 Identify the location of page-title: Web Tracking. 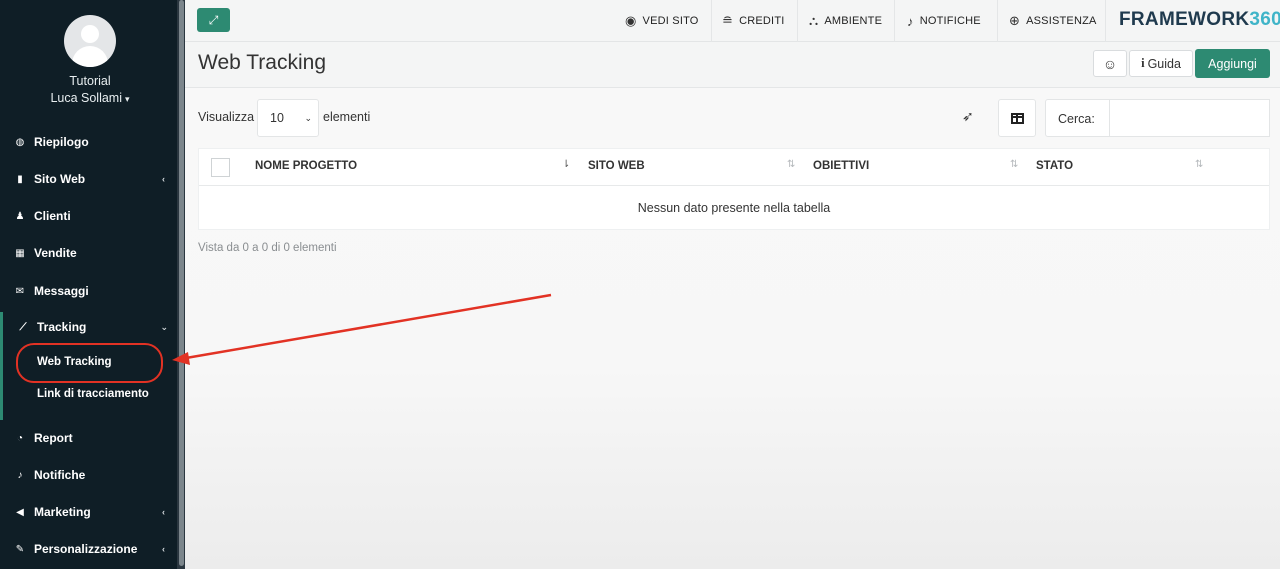
(262, 62).